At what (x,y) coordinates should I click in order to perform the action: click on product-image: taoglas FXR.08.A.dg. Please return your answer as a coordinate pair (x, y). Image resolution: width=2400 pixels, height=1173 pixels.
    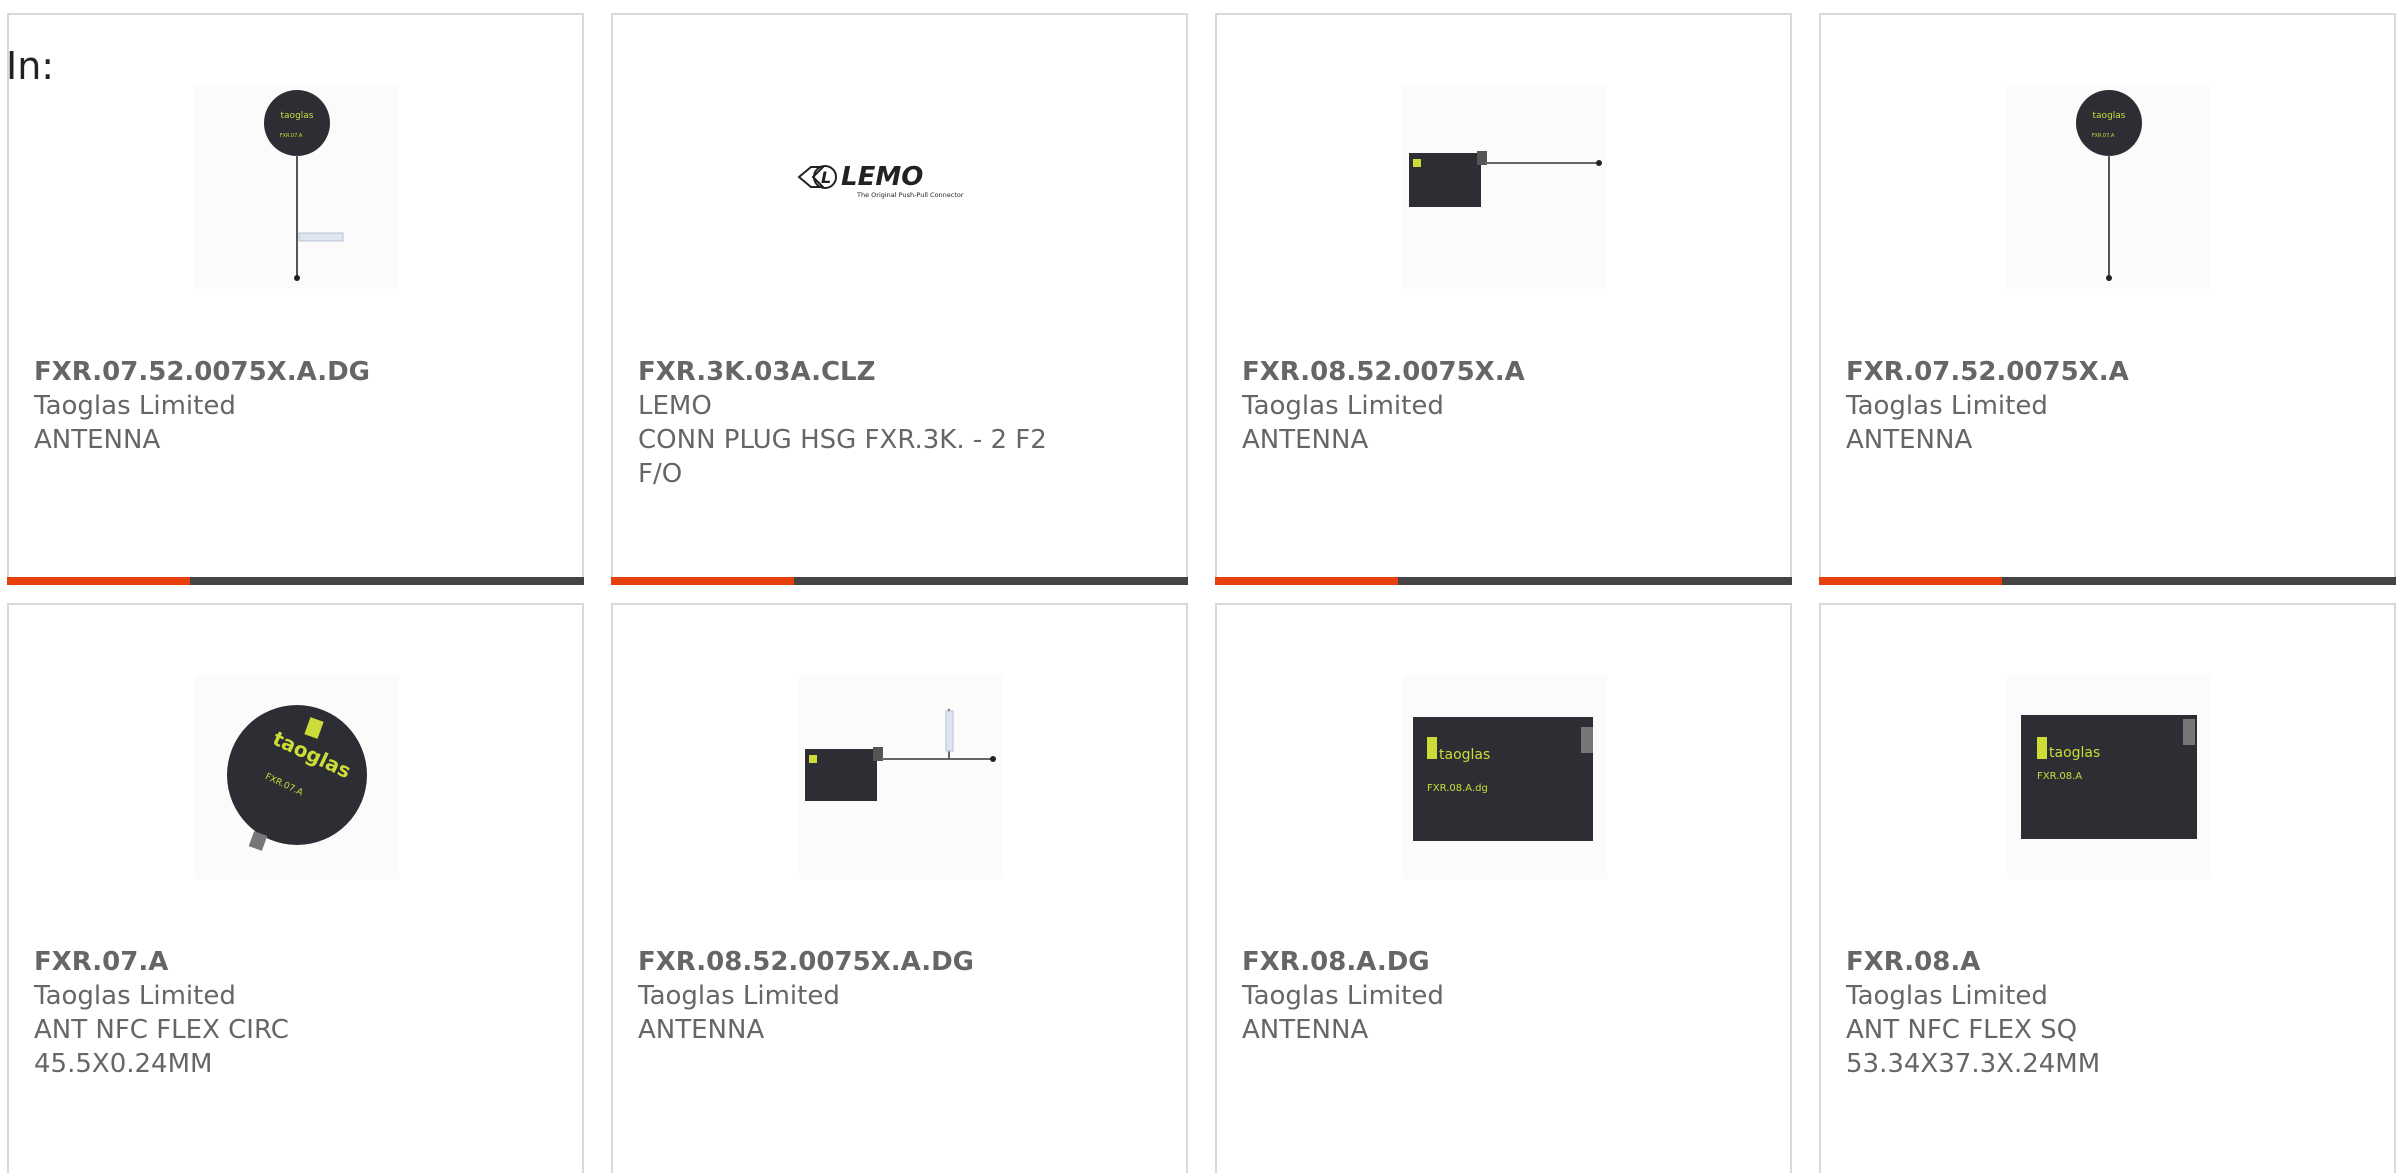
    Looking at the image, I should click on (1505, 777).